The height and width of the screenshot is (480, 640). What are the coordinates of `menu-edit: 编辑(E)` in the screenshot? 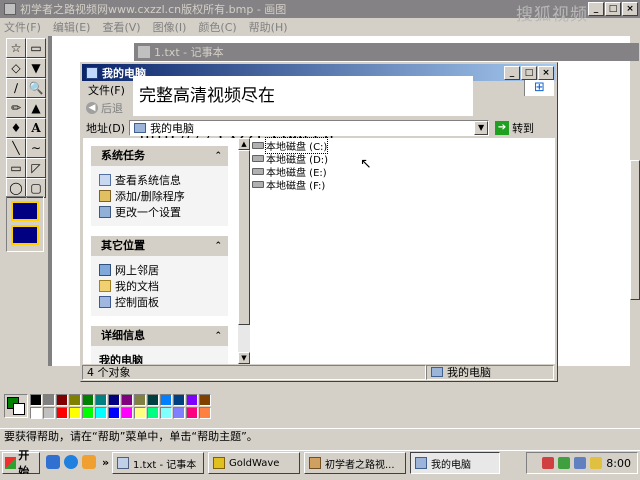 It's located at (72, 27).